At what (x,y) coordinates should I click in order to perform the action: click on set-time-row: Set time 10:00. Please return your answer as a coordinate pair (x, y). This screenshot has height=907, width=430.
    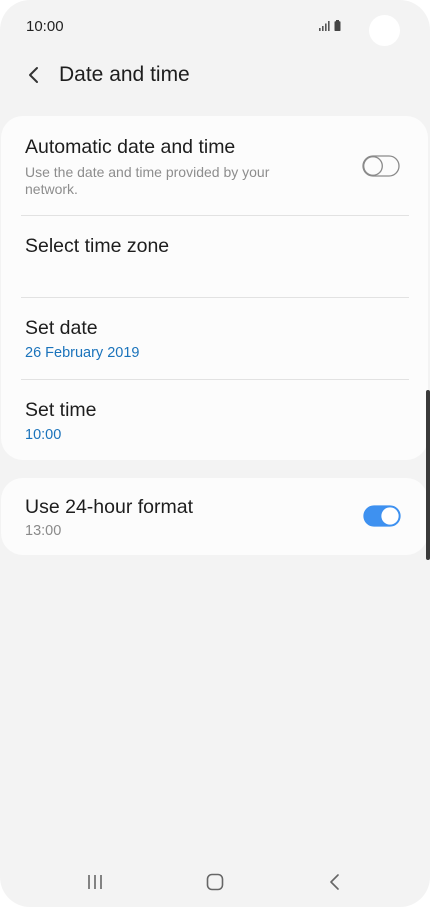
    Looking at the image, I should click on (214, 420).